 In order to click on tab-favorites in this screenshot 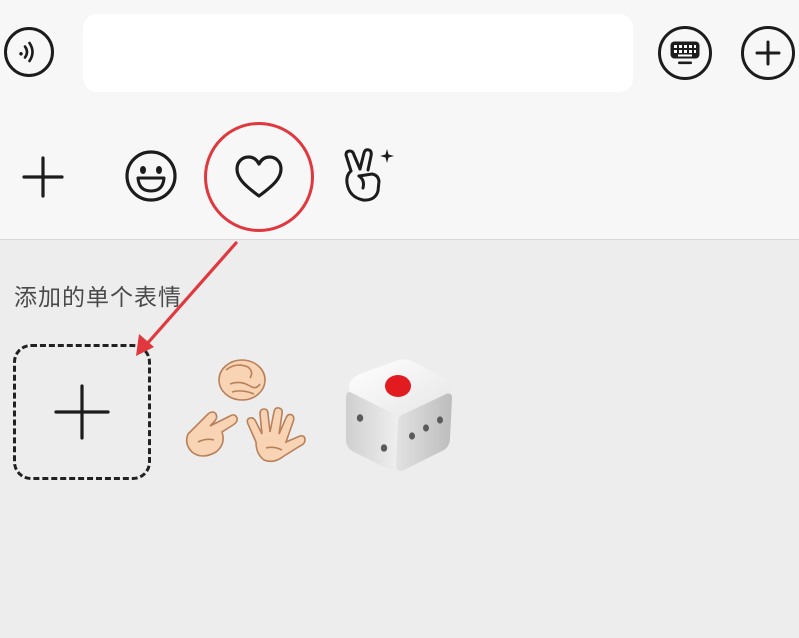, I will do `click(259, 177)`.